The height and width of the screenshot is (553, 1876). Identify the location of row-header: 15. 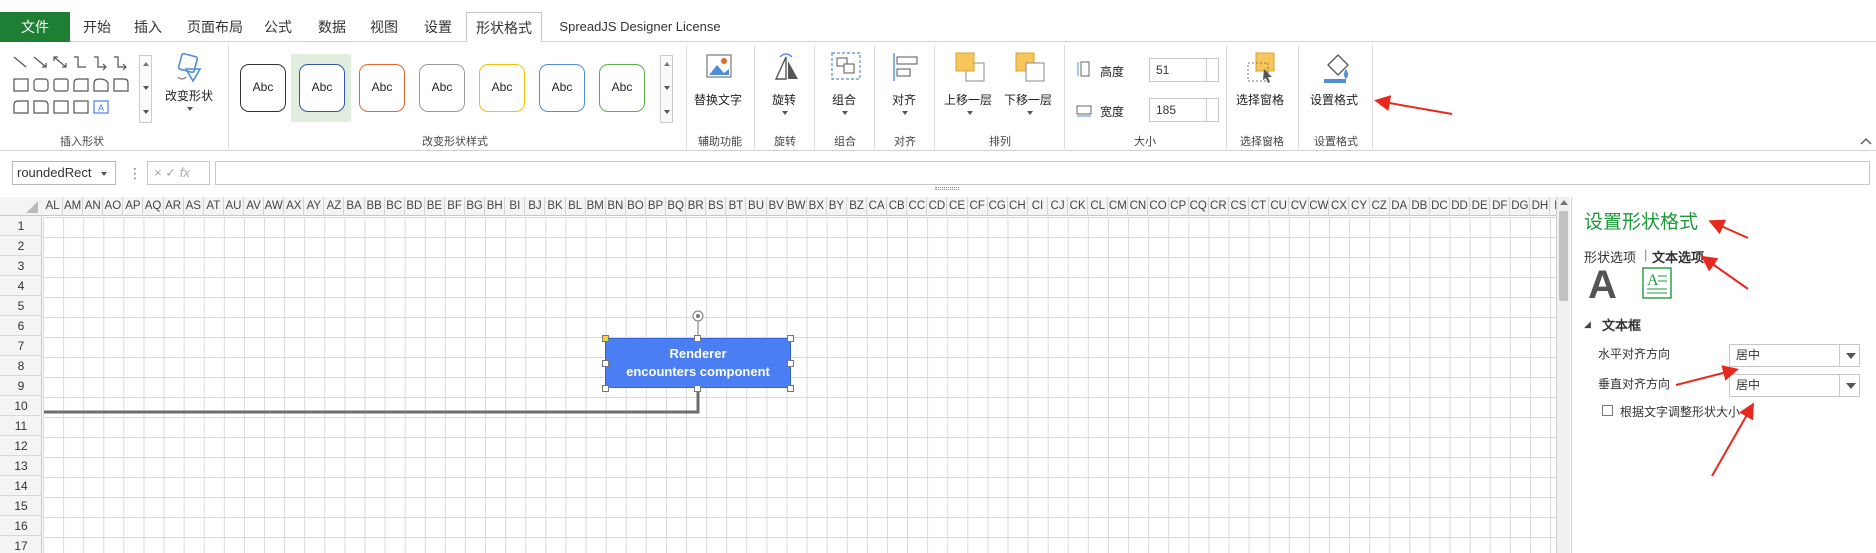
(21, 506).